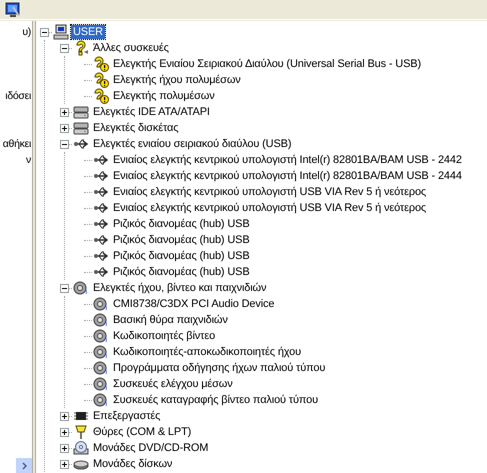  I want to click on chevron-icon, so click(24, 466).